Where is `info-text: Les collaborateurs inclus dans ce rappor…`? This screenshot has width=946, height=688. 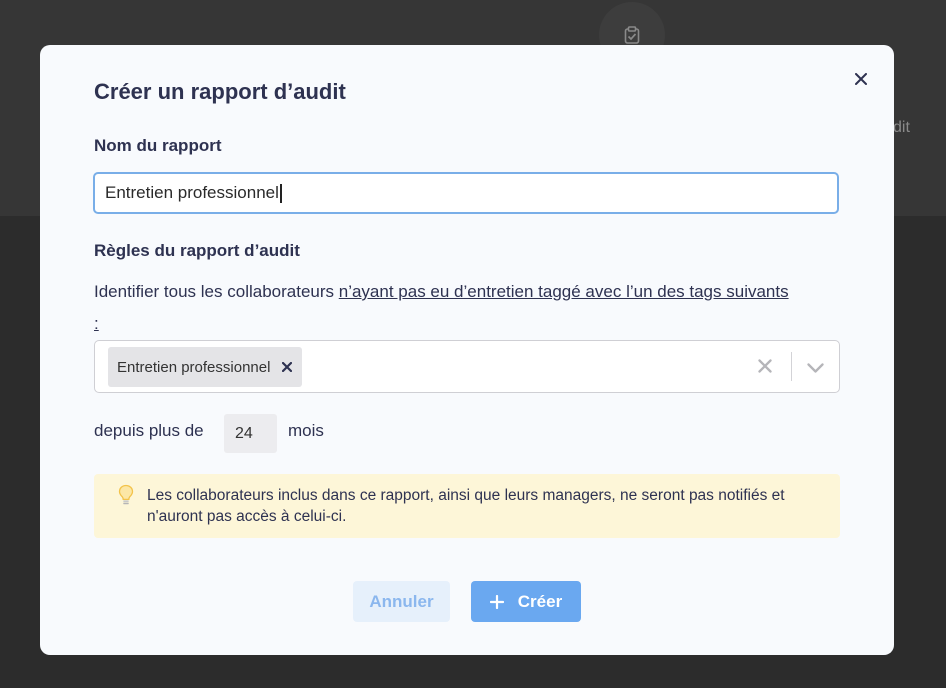
info-text: Les collaborateurs inclus dans ce rappor… is located at coordinates (466, 506).